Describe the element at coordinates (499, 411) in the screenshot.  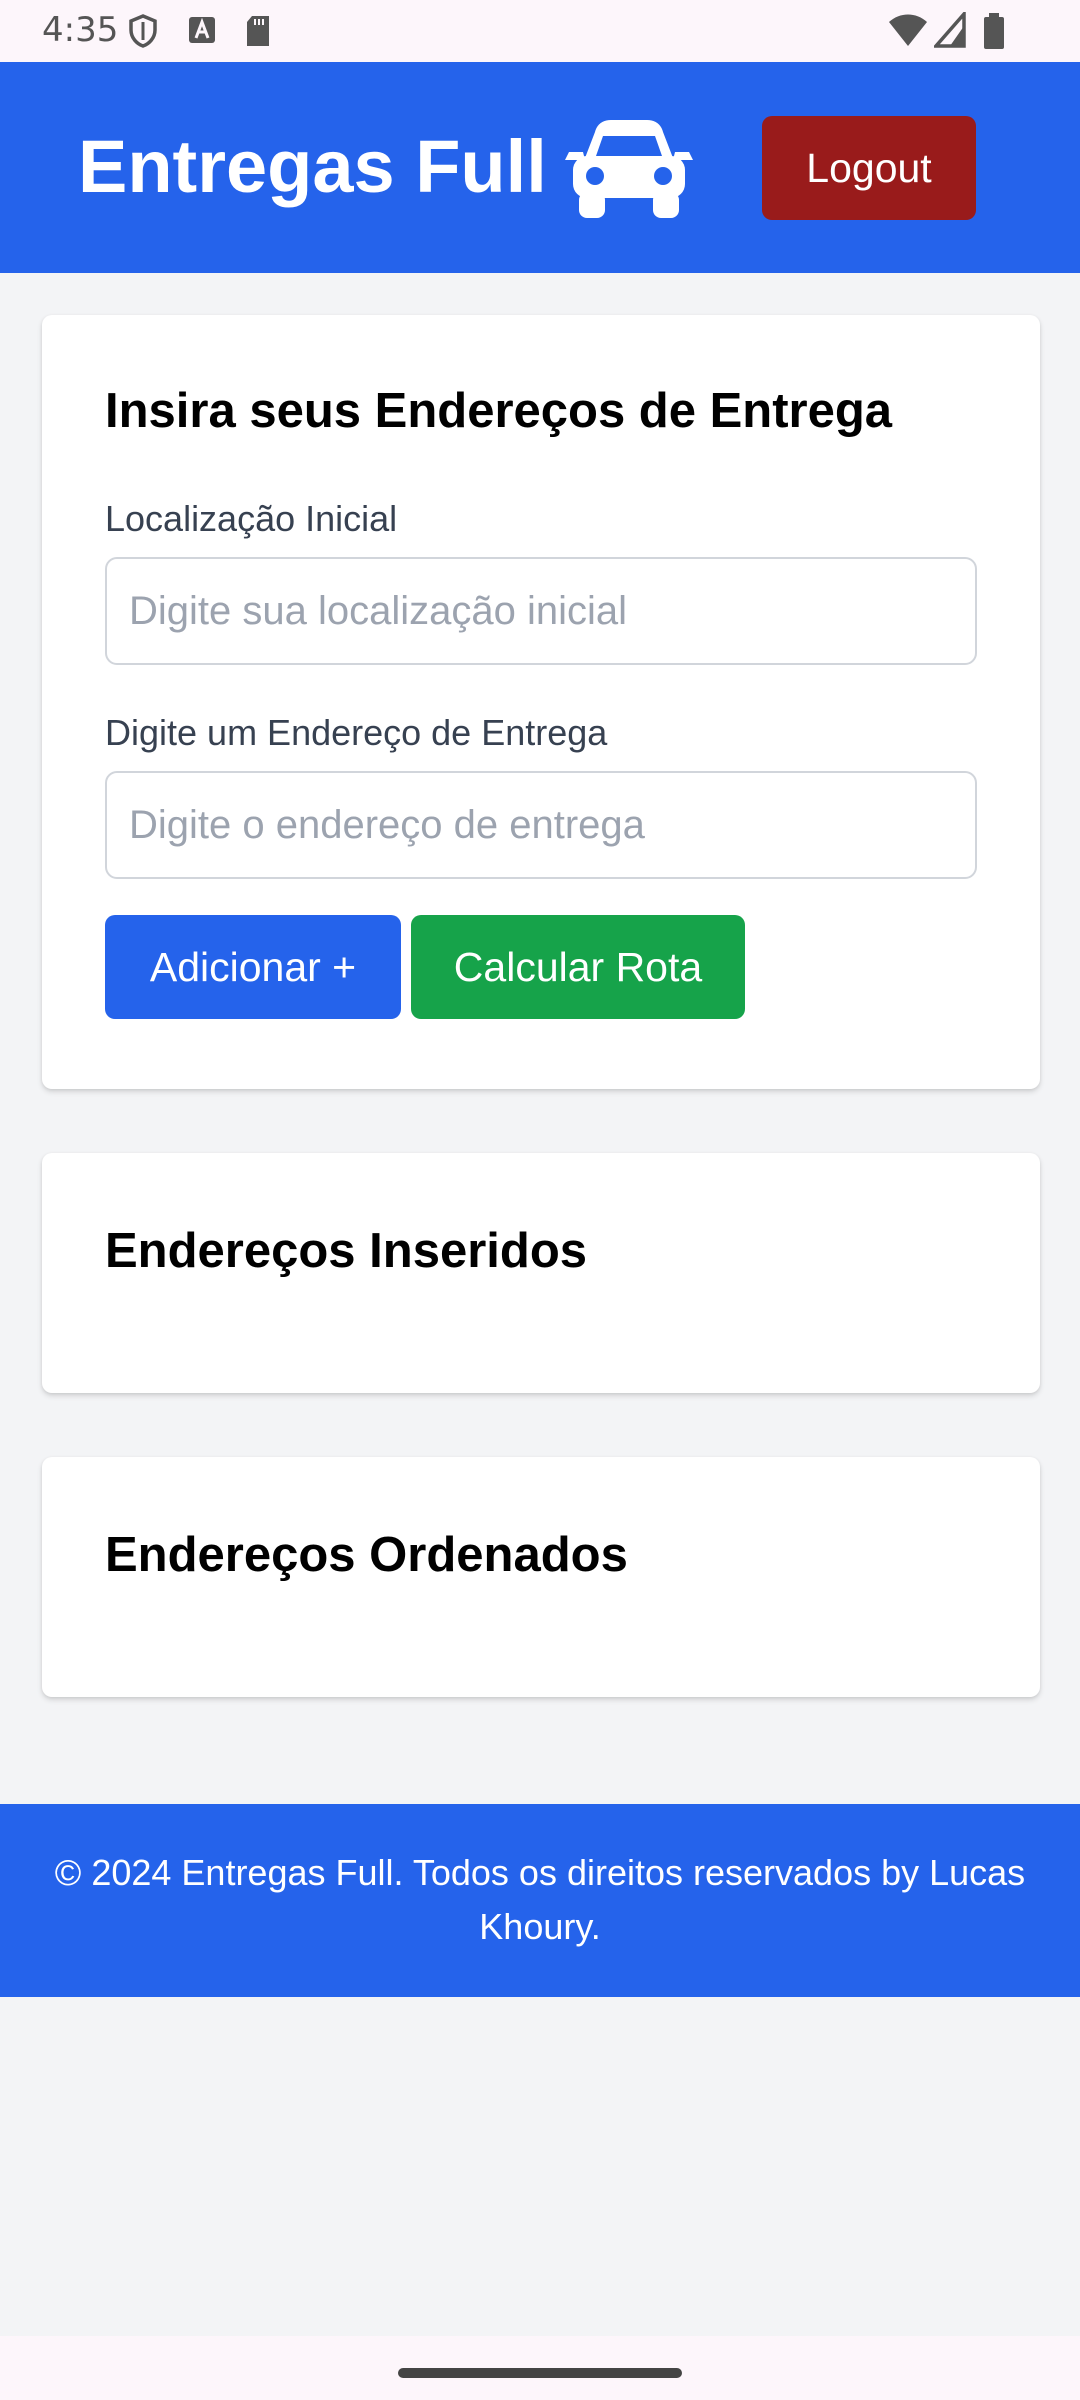
I see `address-form-title: Insira seus Endereços de Entrega` at that location.